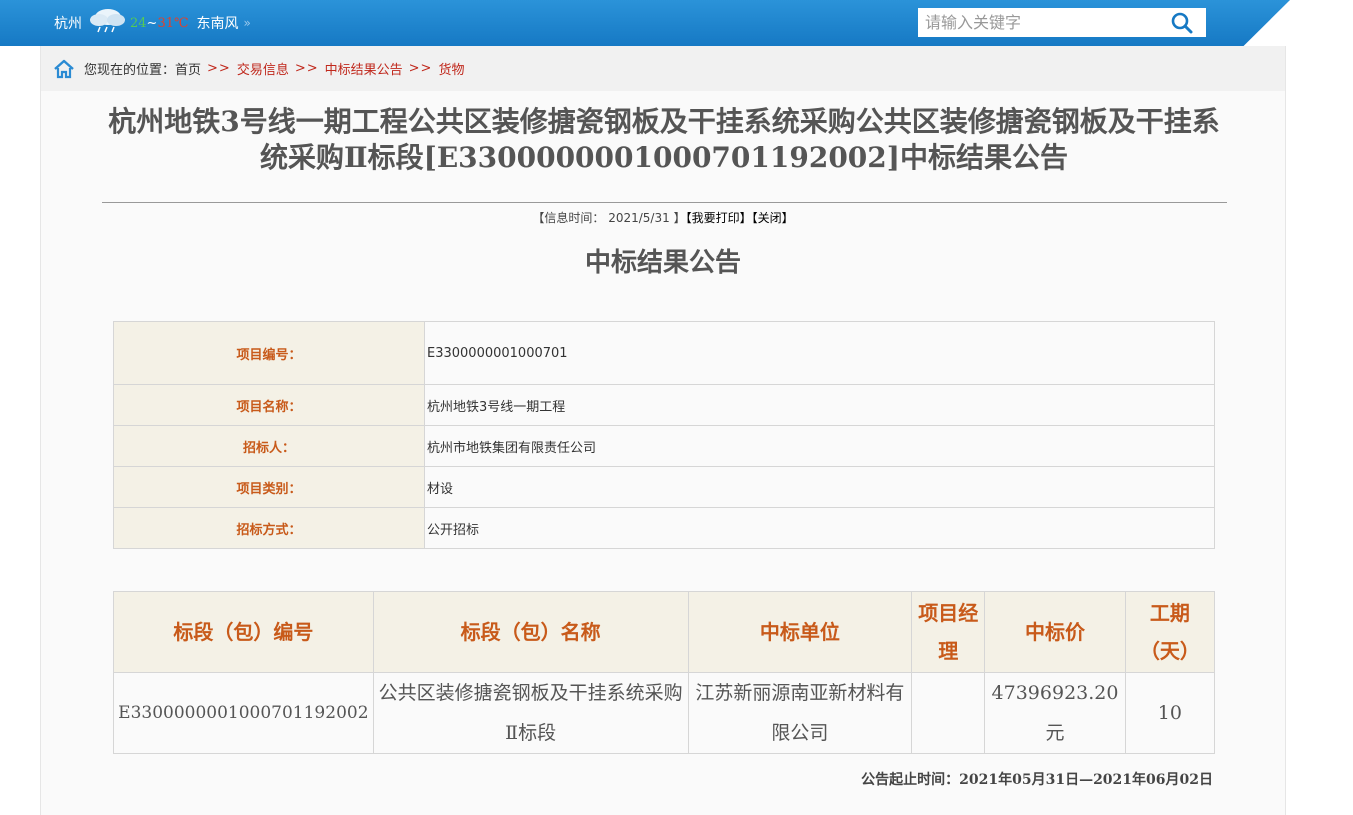 This screenshot has height=815, width=1353. What do you see at coordinates (664, 202) in the screenshot?
I see `title-divider` at bounding box center [664, 202].